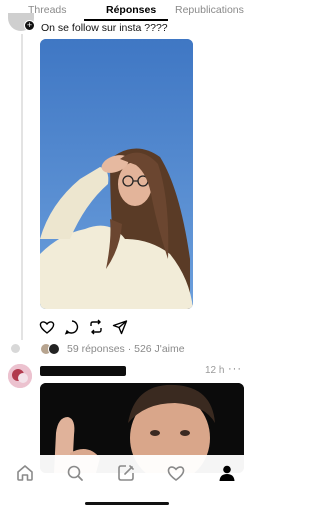  Describe the element at coordinates (22, 187) in the screenshot. I see `thread-connector-line` at that location.